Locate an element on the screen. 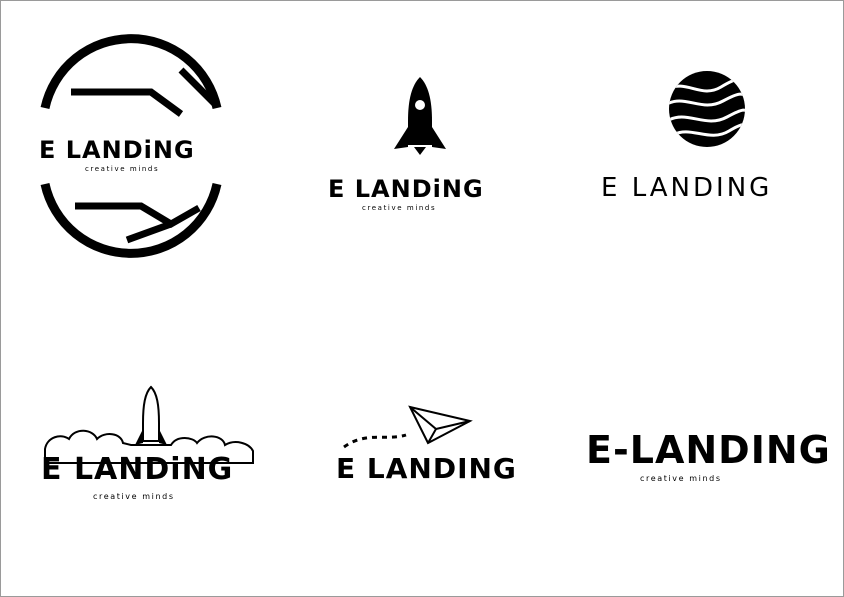 The width and height of the screenshot is (844, 597). wordmark: E-LANDING is located at coordinates (708, 450).